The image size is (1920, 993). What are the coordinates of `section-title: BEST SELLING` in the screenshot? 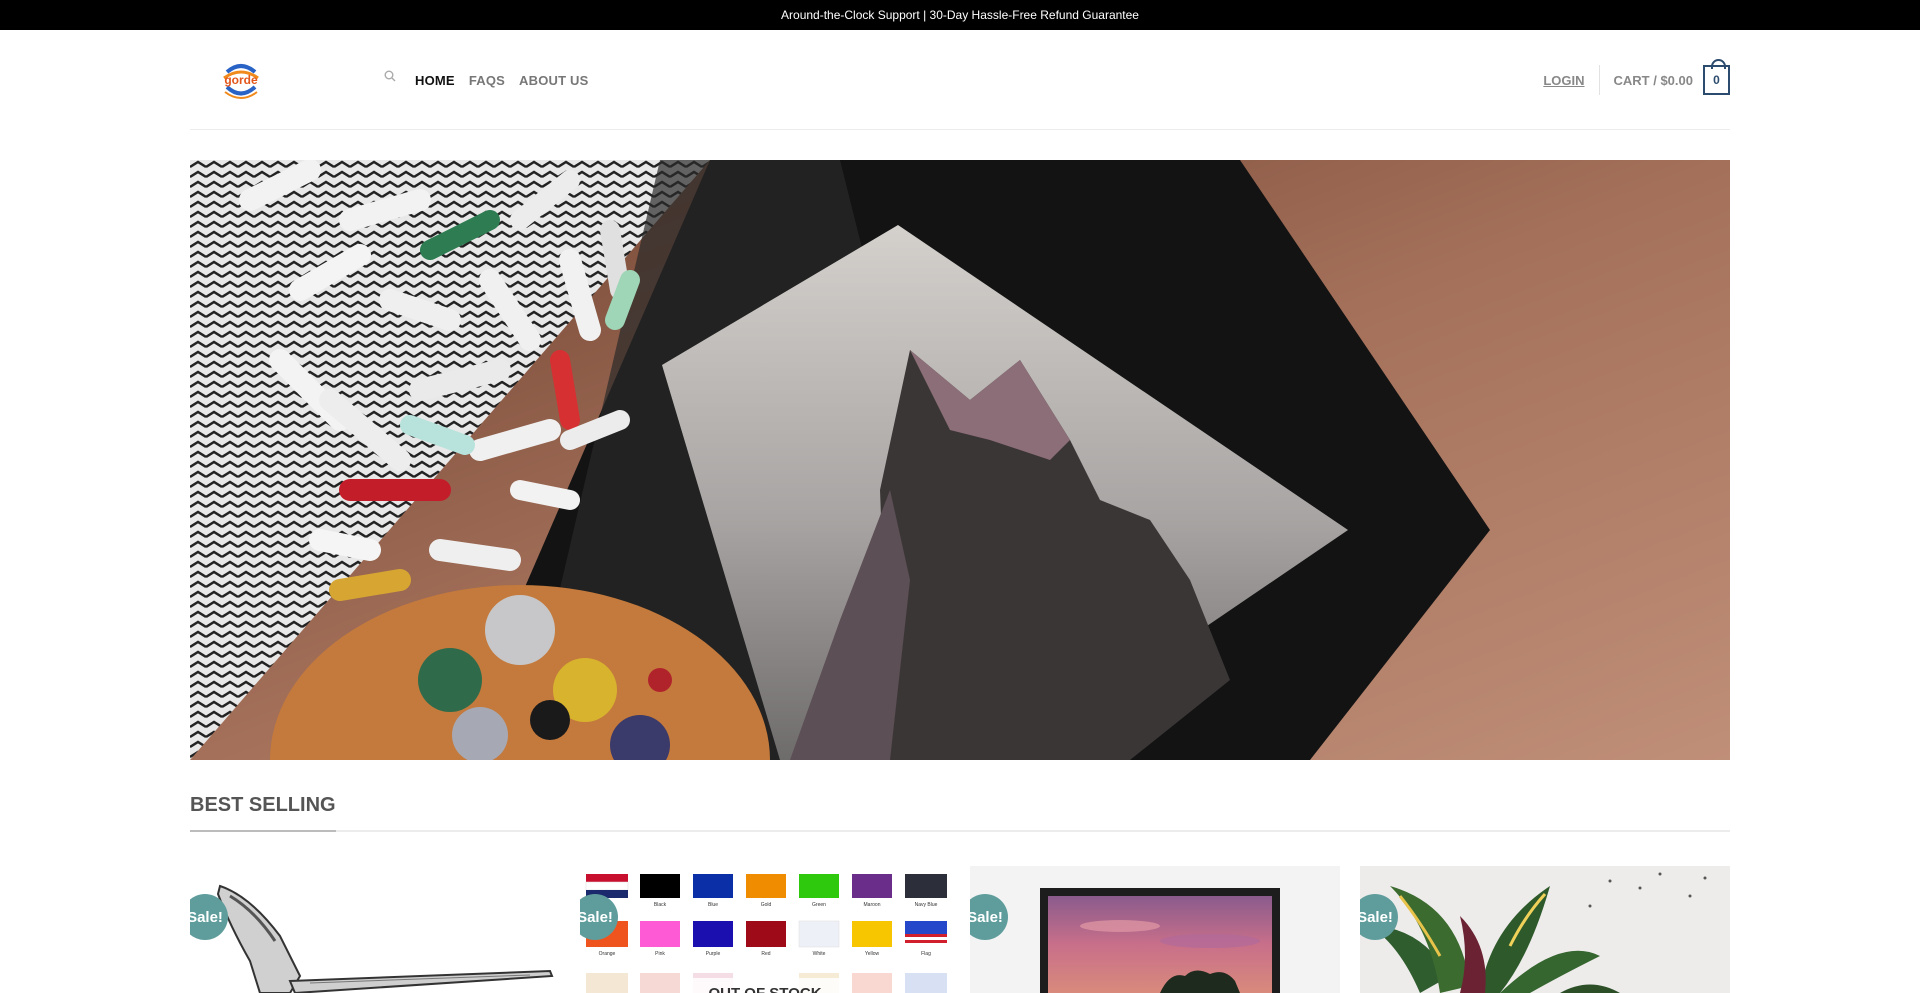 It's located at (263, 813).